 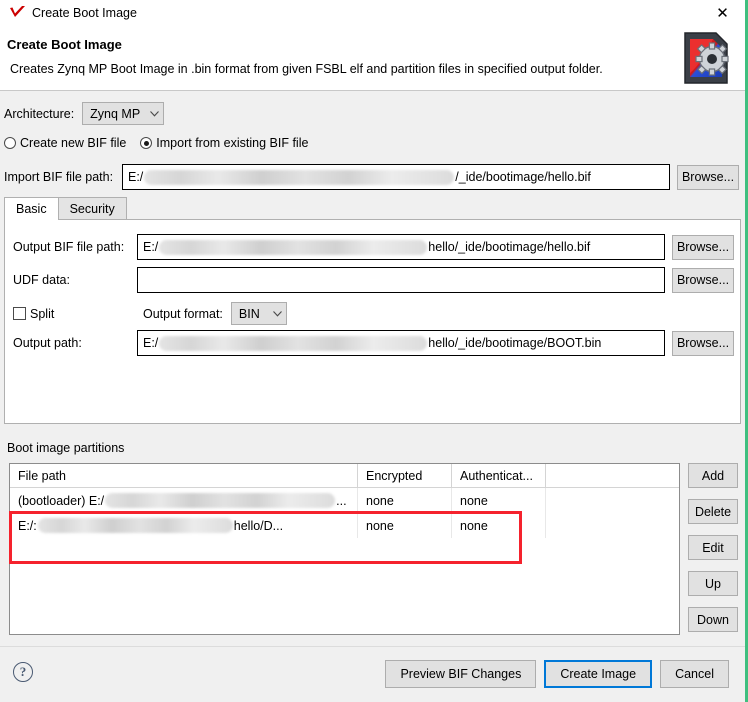 I want to click on edit-button: Edit, so click(x=713, y=547).